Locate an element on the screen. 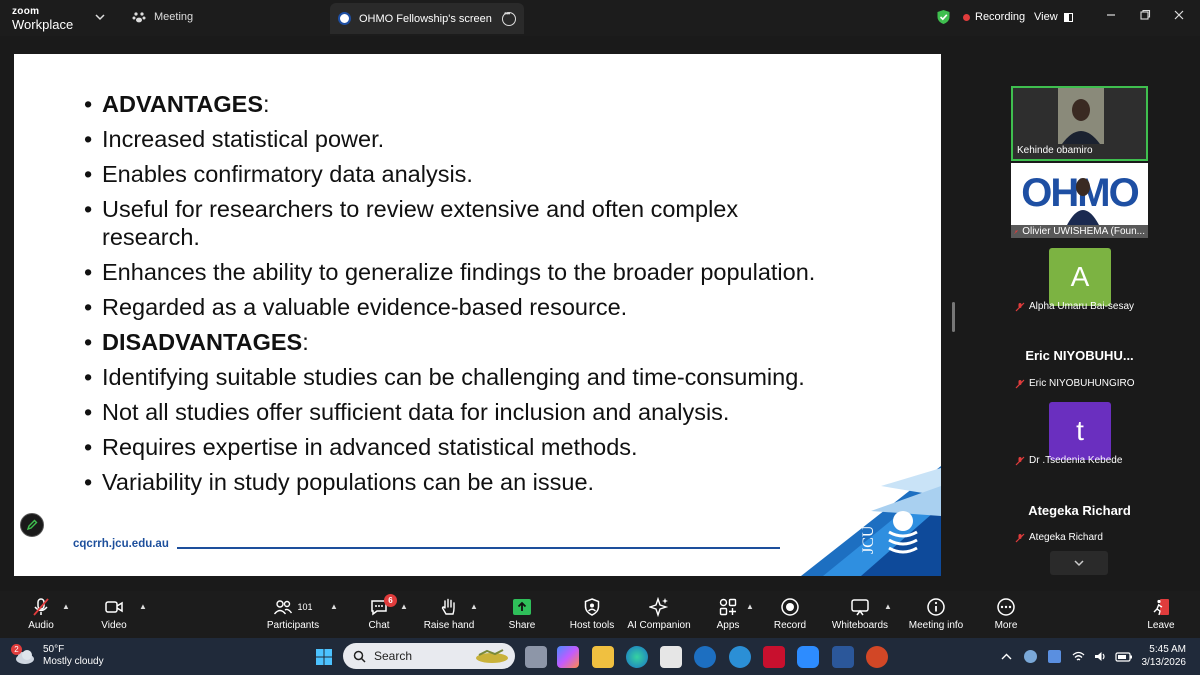  raise-hand-options-caret-icon: ▲ is located at coordinates (474, 606).